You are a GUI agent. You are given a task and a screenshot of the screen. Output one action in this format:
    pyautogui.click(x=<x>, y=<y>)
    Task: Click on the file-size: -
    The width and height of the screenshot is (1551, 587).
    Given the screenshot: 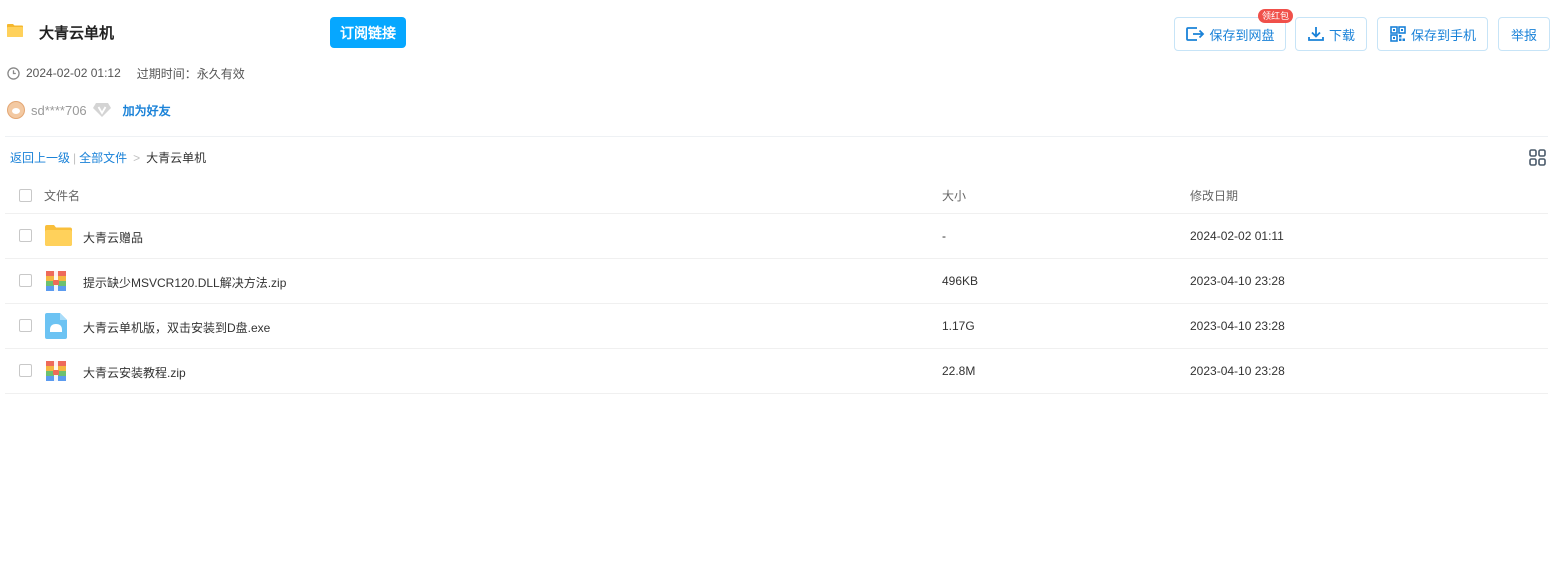 What is the action you would take?
    pyautogui.click(x=944, y=236)
    